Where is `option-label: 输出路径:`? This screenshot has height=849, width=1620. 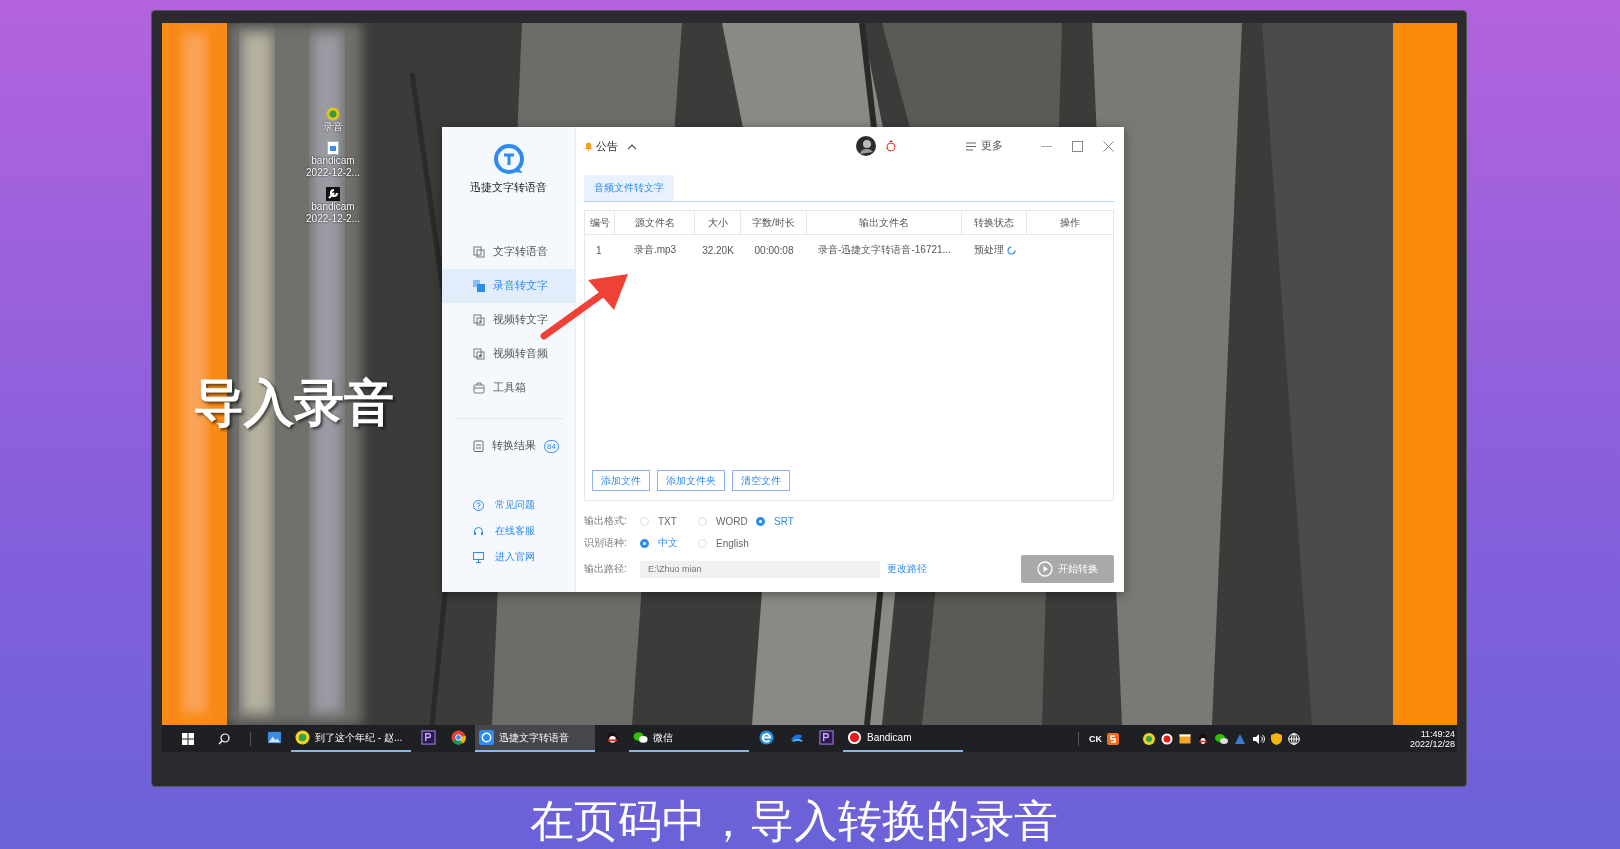 option-label: 输出路径: is located at coordinates (606, 569).